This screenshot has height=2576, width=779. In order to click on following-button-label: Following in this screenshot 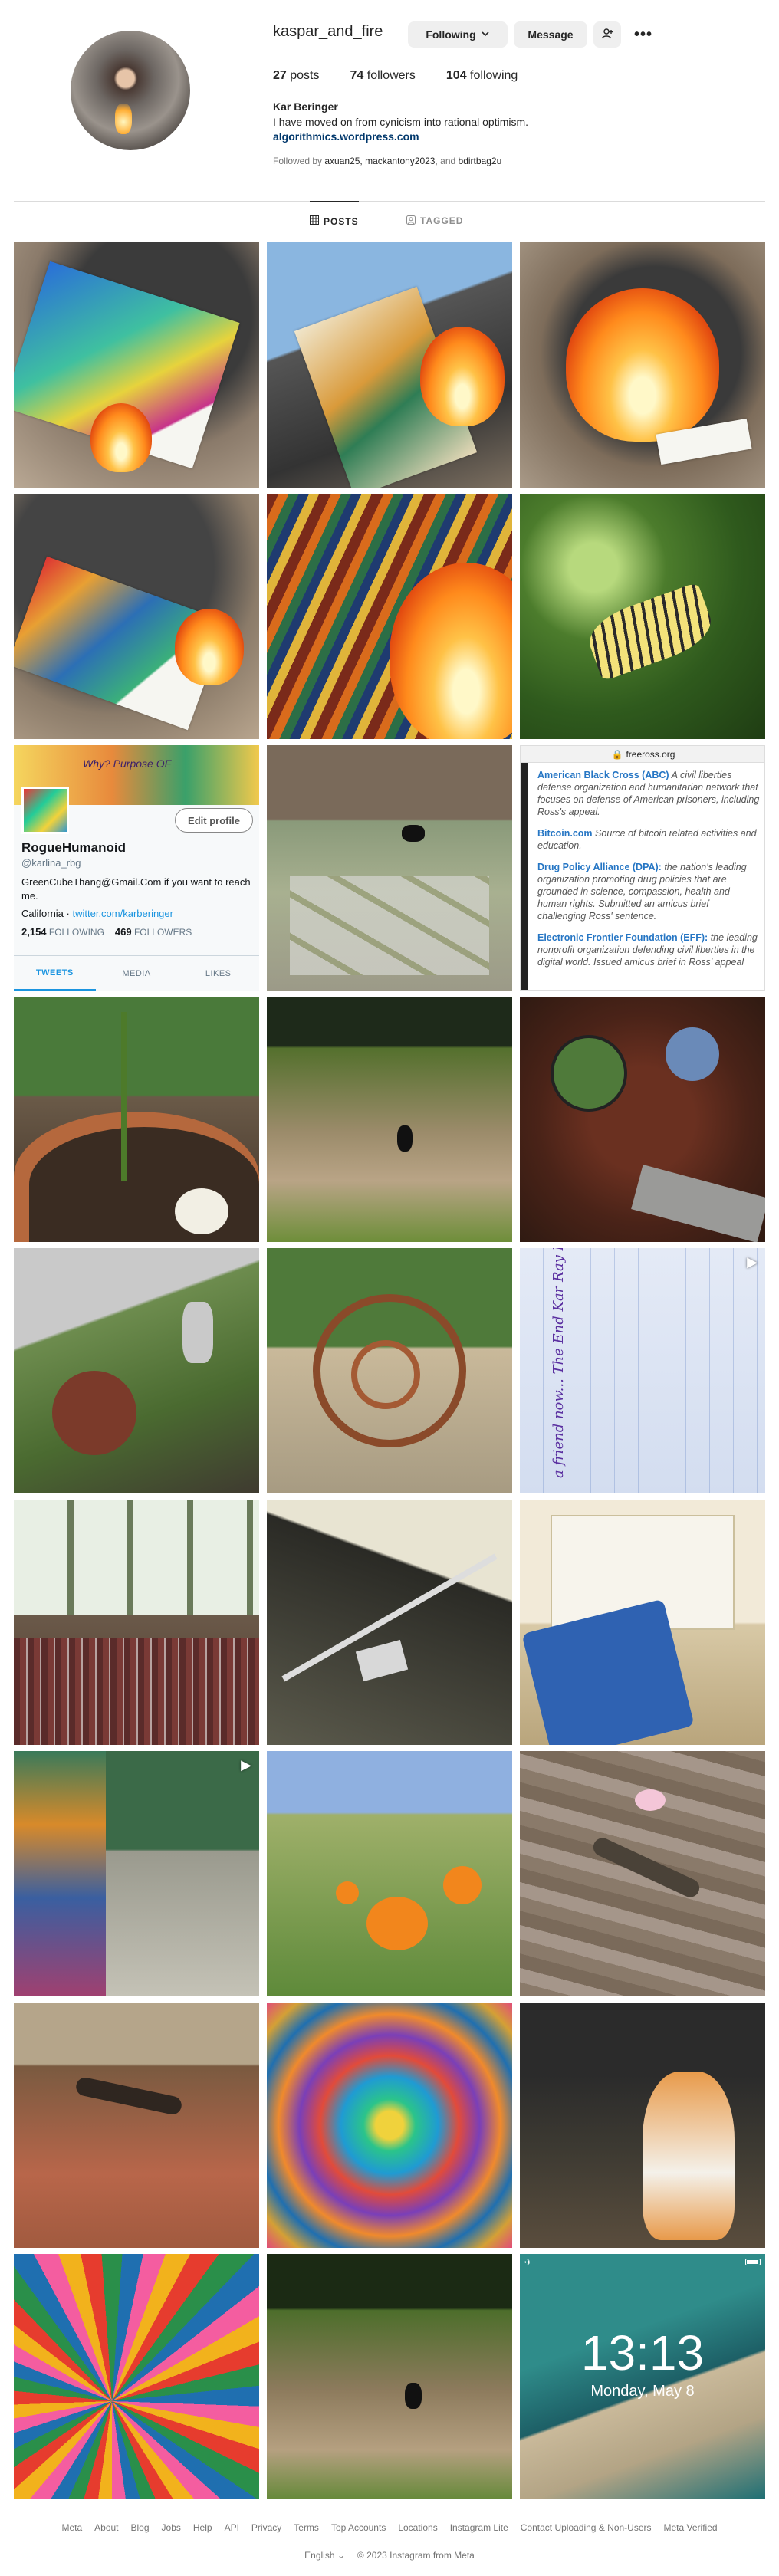, I will do `click(451, 34)`.